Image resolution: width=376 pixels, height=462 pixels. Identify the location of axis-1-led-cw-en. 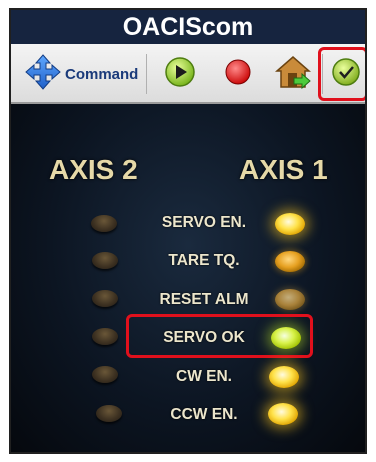
(284, 377).